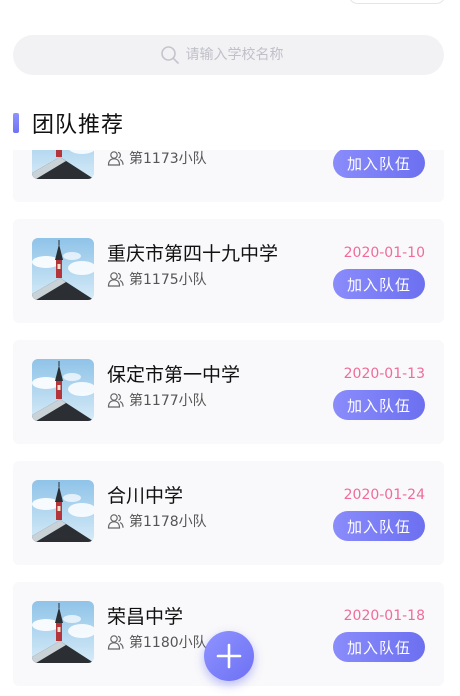 The image size is (460, 696). I want to click on team-label: 第1175小队, so click(168, 280).